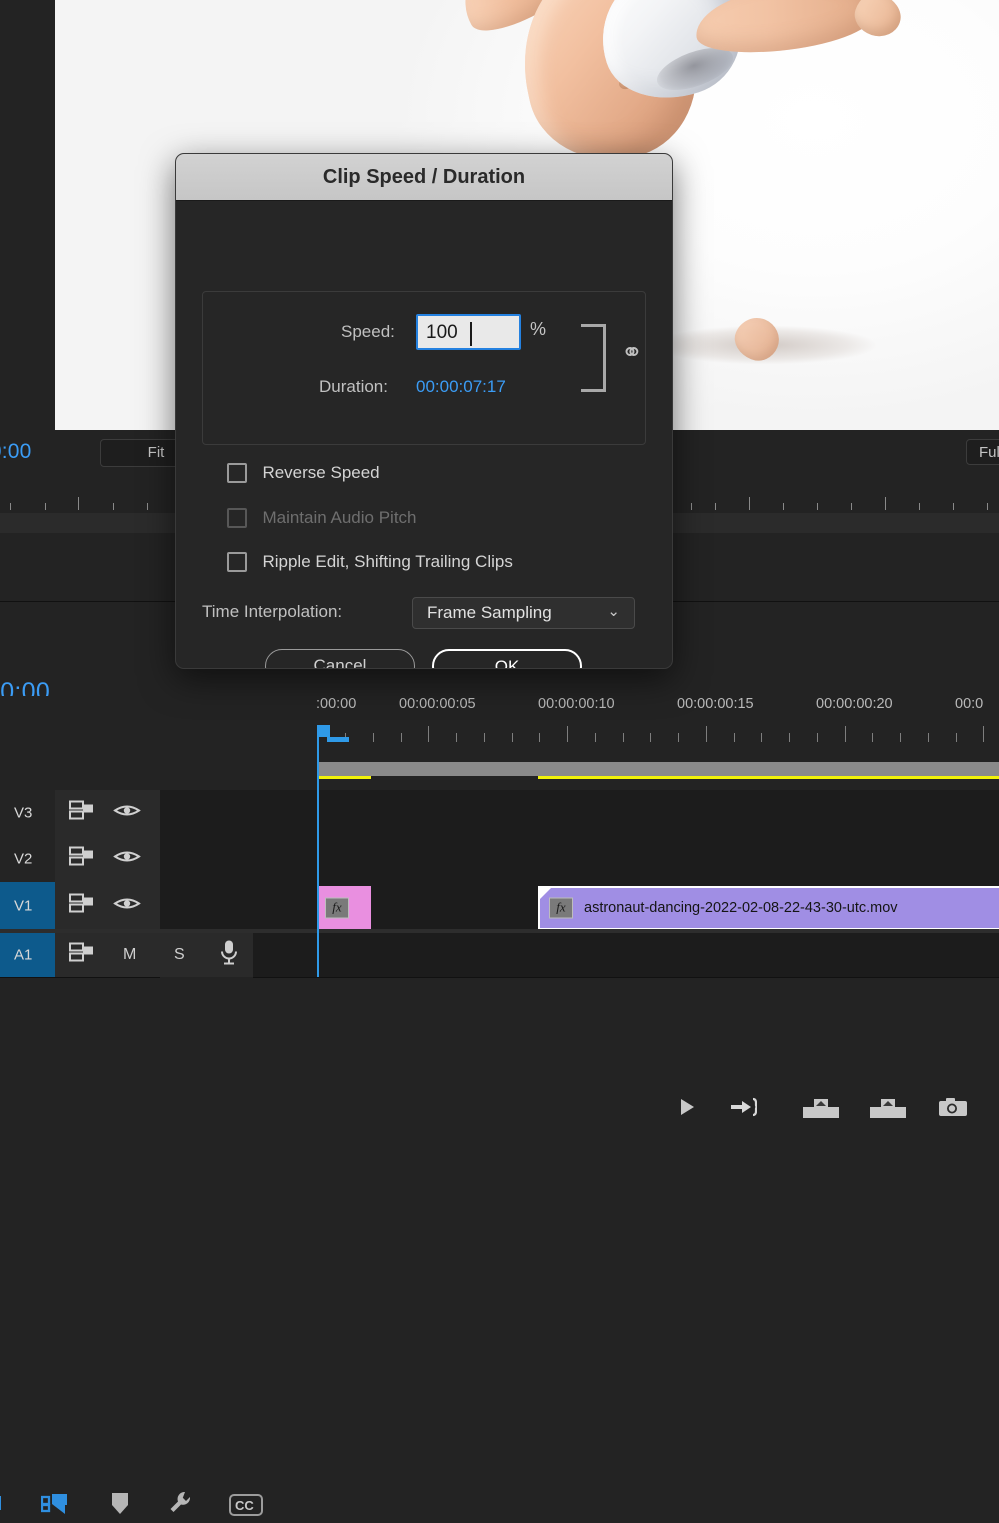 The height and width of the screenshot is (1523, 999). Describe the element at coordinates (424, 177) in the screenshot. I see `dialog-title: Clip Speed / Duration` at that location.